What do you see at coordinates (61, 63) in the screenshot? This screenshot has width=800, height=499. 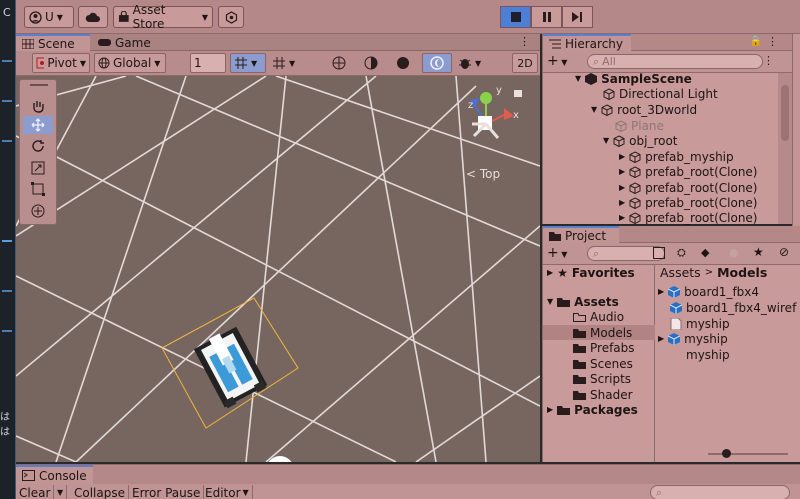 I see `pivot-dropdown: Pivot ▼` at bounding box center [61, 63].